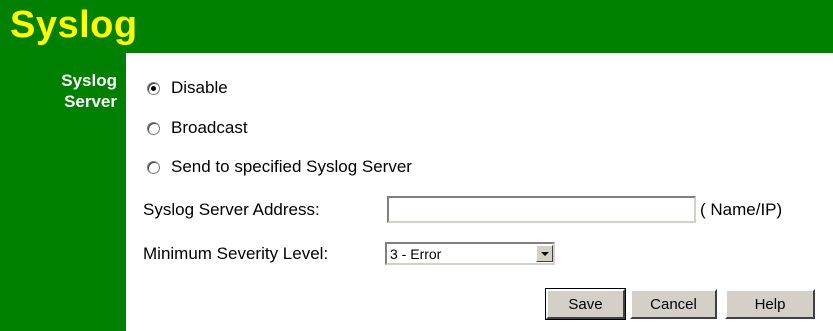 The image size is (833, 331). Describe the element at coordinates (673, 304) in the screenshot. I see `cancel-button: Cancel` at that location.